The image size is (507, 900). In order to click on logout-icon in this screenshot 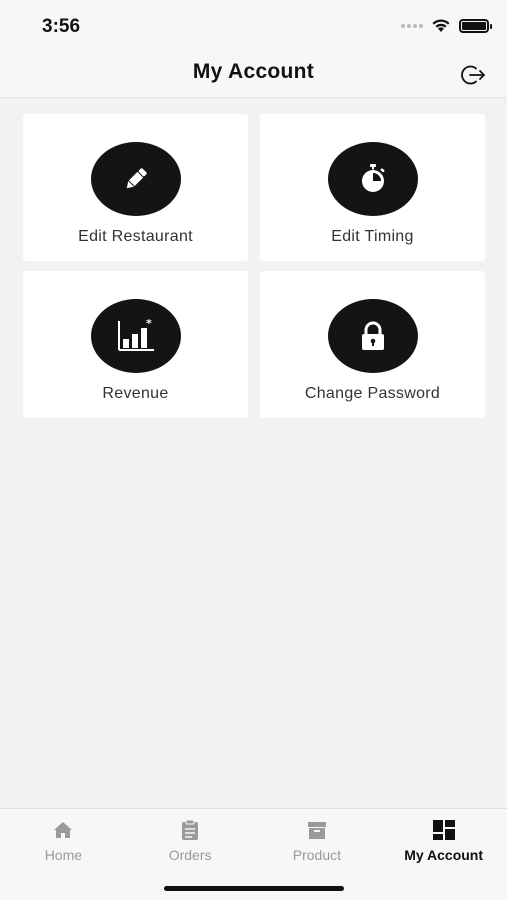, I will do `click(473, 75)`.